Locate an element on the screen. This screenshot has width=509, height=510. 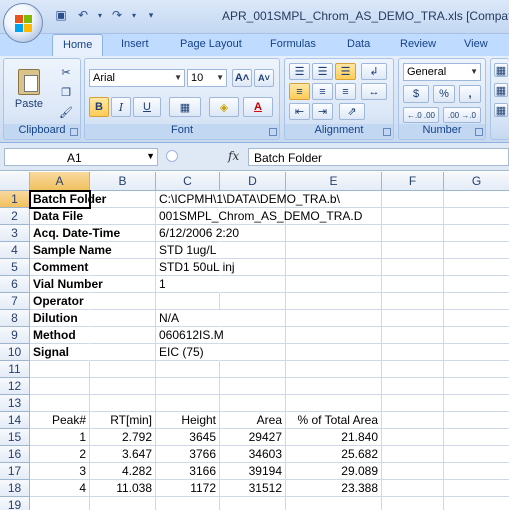
column-header-d: D is located at coordinates (253, 181).